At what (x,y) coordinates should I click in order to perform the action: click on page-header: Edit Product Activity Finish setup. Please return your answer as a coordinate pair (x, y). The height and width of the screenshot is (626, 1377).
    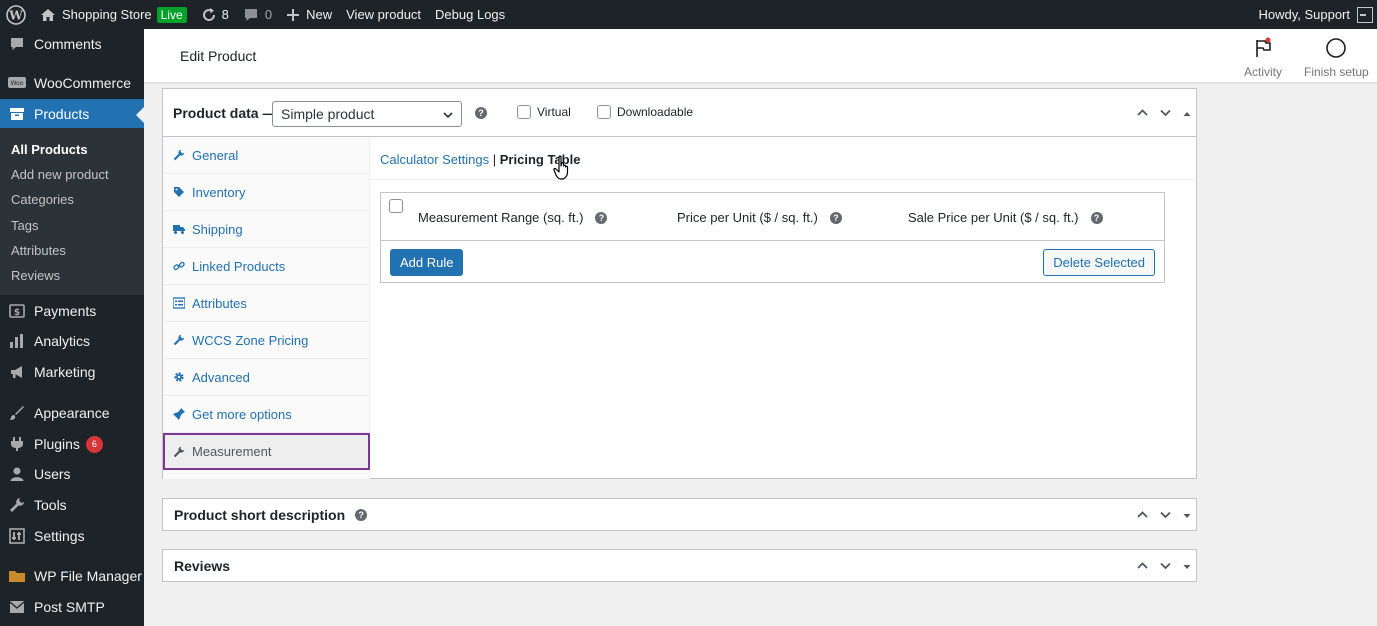
    Looking at the image, I should click on (760, 56).